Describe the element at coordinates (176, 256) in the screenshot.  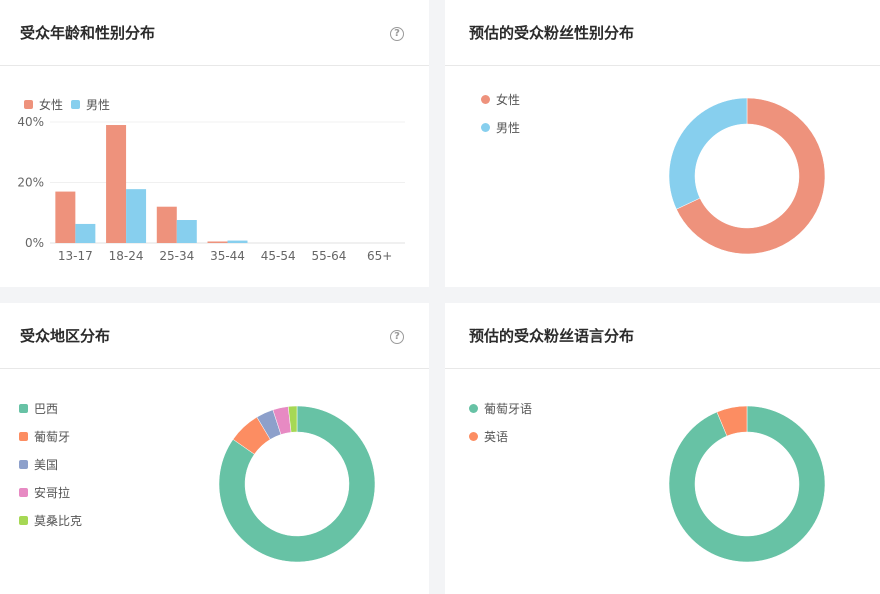
I see `x-tick-label: 25-34` at that location.